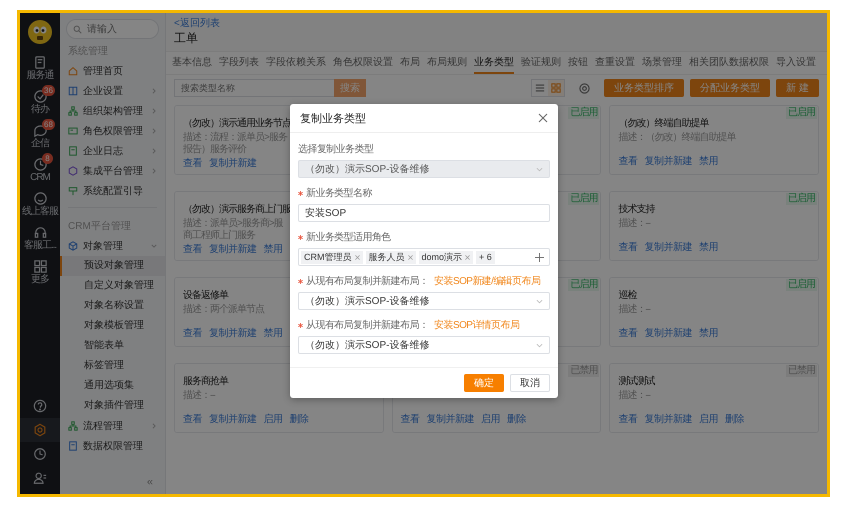 Image resolution: width=846 pixels, height=509 pixels. Describe the element at coordinates (112, 111) in the screenshot. I see `menu-item: 组织架构管理` at that location.